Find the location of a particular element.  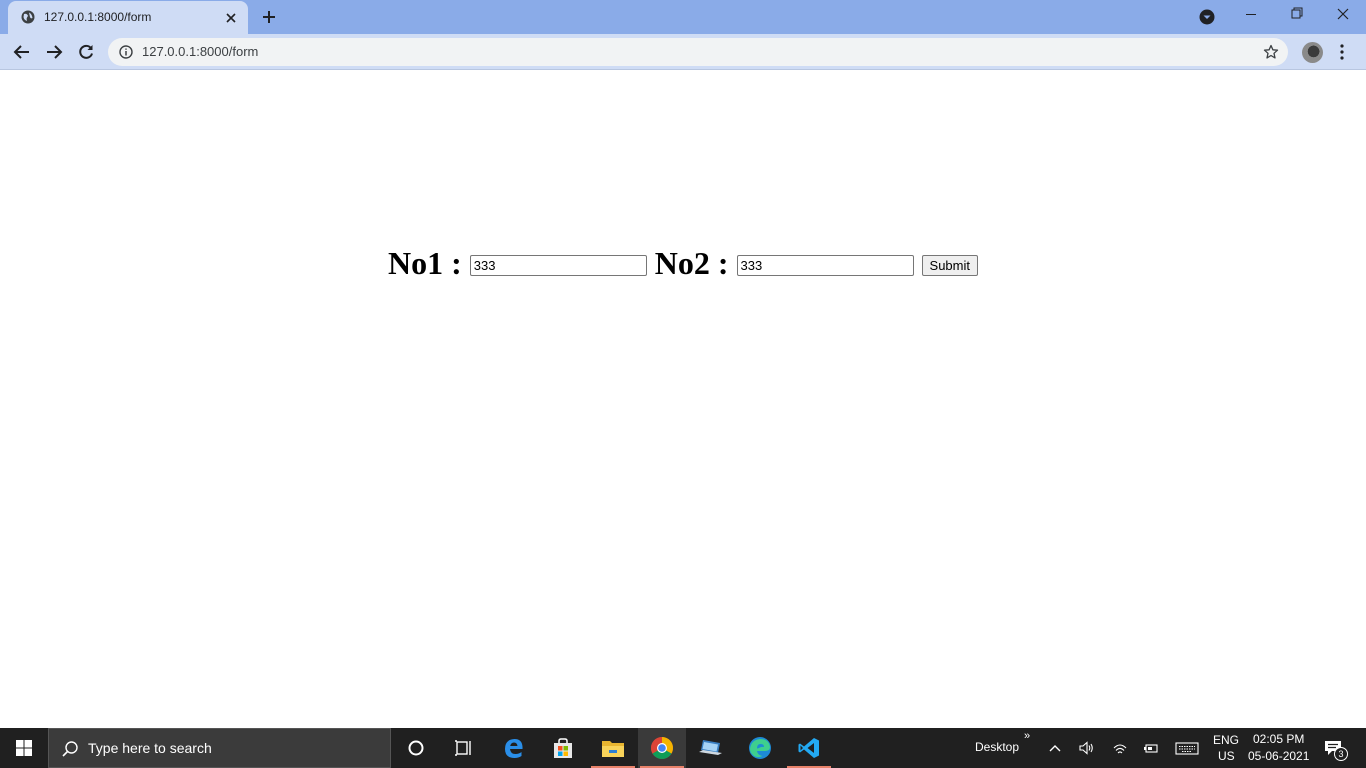

windows-start-icon is located at coordinates (24, 748).